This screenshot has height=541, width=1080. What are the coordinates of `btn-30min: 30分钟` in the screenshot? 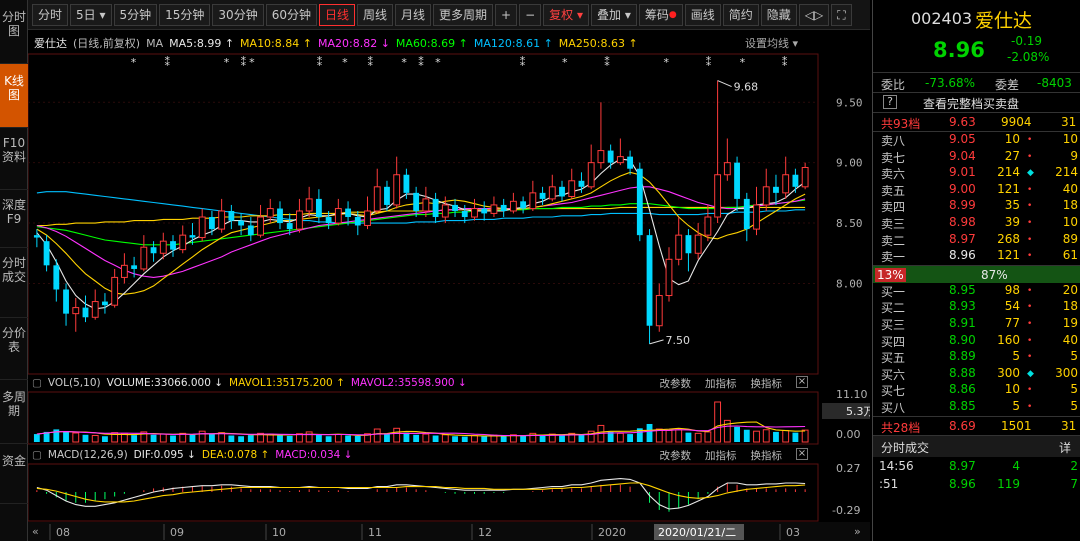 It's located at (238, 14).